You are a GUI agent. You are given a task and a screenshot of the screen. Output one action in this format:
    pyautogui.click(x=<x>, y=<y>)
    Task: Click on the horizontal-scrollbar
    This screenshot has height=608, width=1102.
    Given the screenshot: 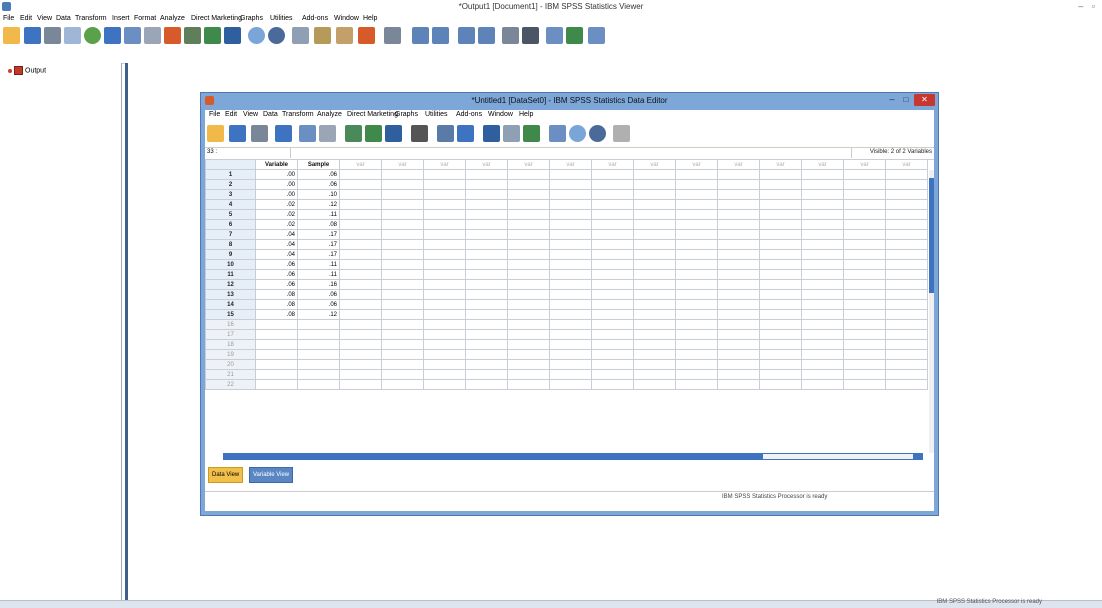 What is the action you would take?
    pyautogui.click(x=573, y=456)
    